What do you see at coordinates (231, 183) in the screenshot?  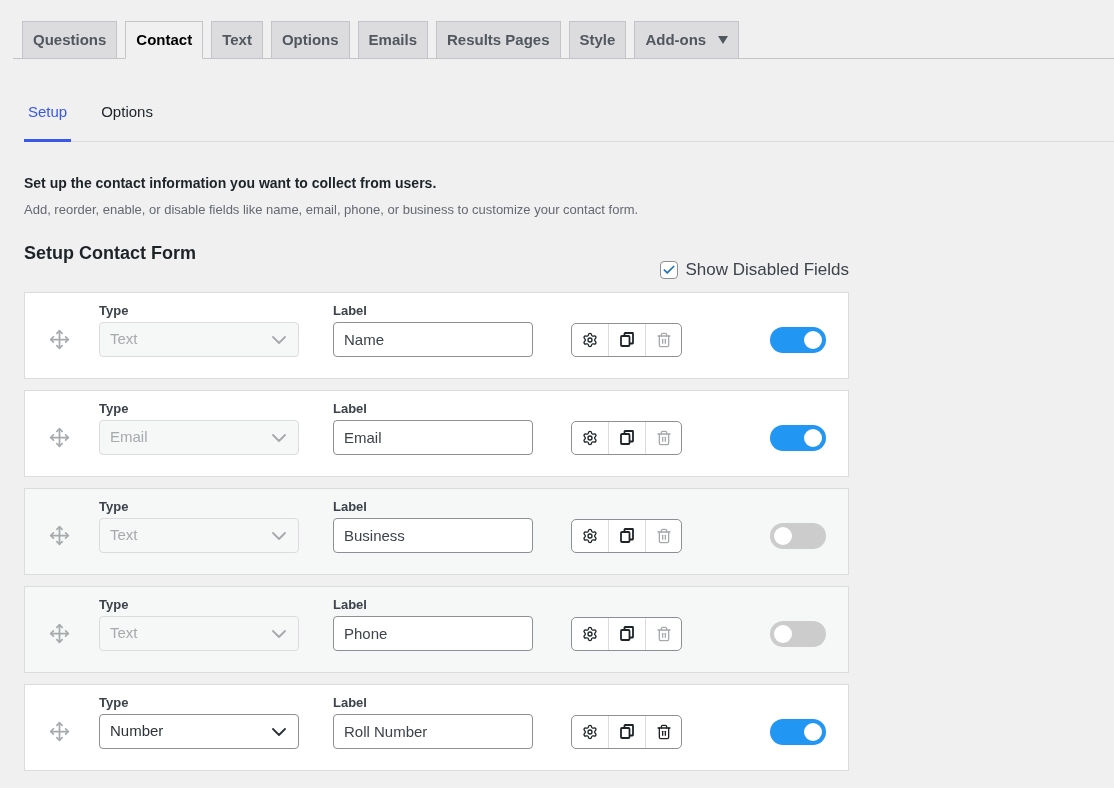 I see `intro-title: Set up the contact information you want to collect from users.` at bounding box center [231, 183].